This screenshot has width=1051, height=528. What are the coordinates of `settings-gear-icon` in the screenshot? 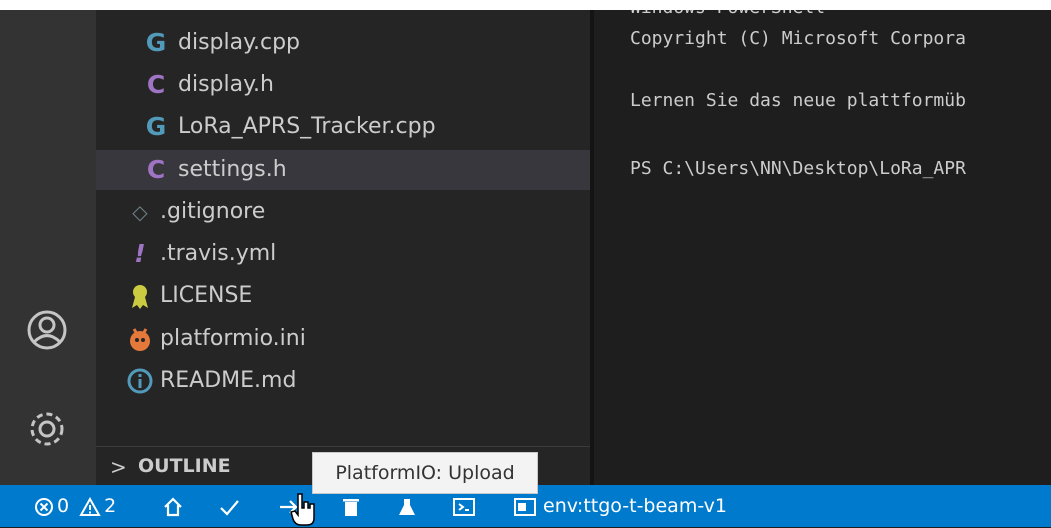 It's located at (47, 429).